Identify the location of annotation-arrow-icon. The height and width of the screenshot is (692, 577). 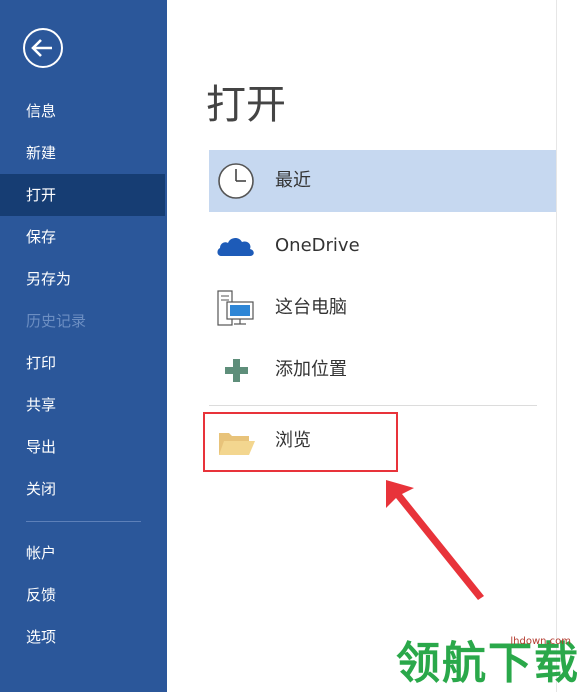
(435, 540).